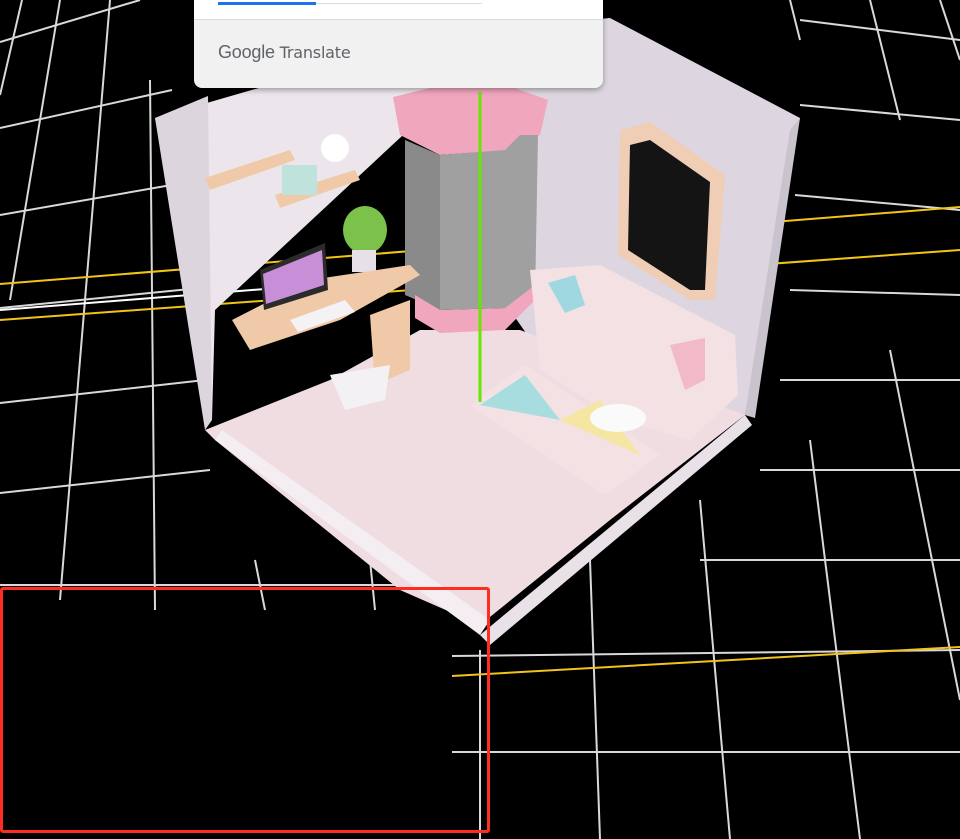  What do you see at coordinates (267, 3) in the screenshot?
I see `translate-progress-bar` at bounding box center [267, 3].